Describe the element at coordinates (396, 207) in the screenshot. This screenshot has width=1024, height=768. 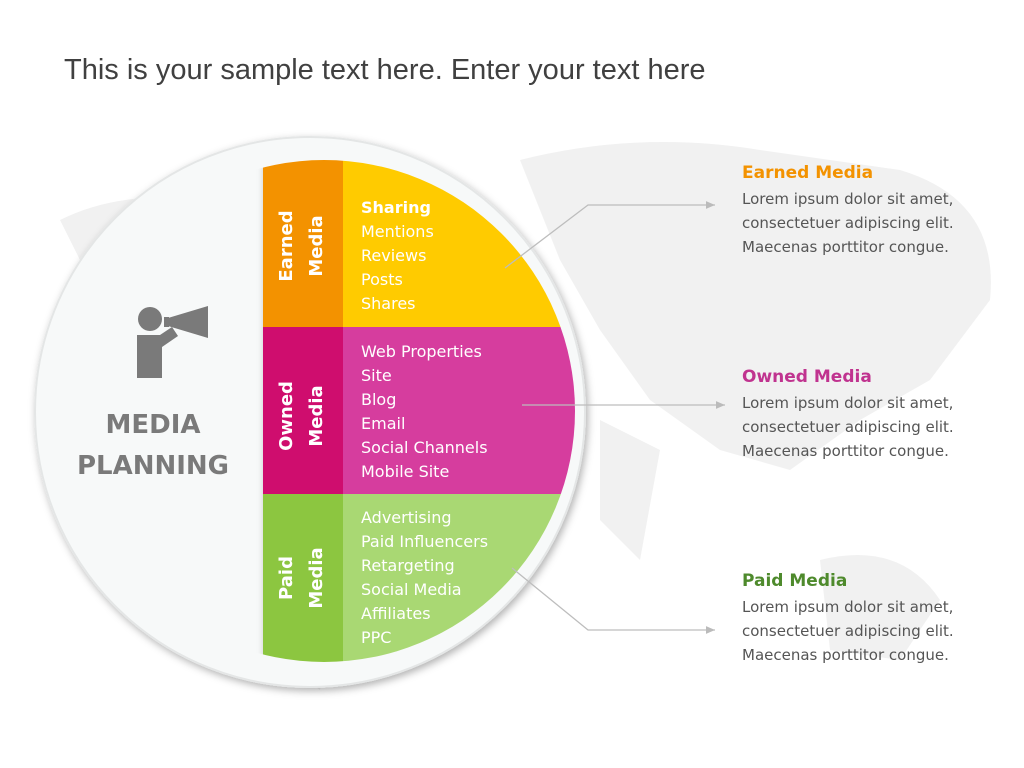
I see `segment-item: Sharing` at that location.